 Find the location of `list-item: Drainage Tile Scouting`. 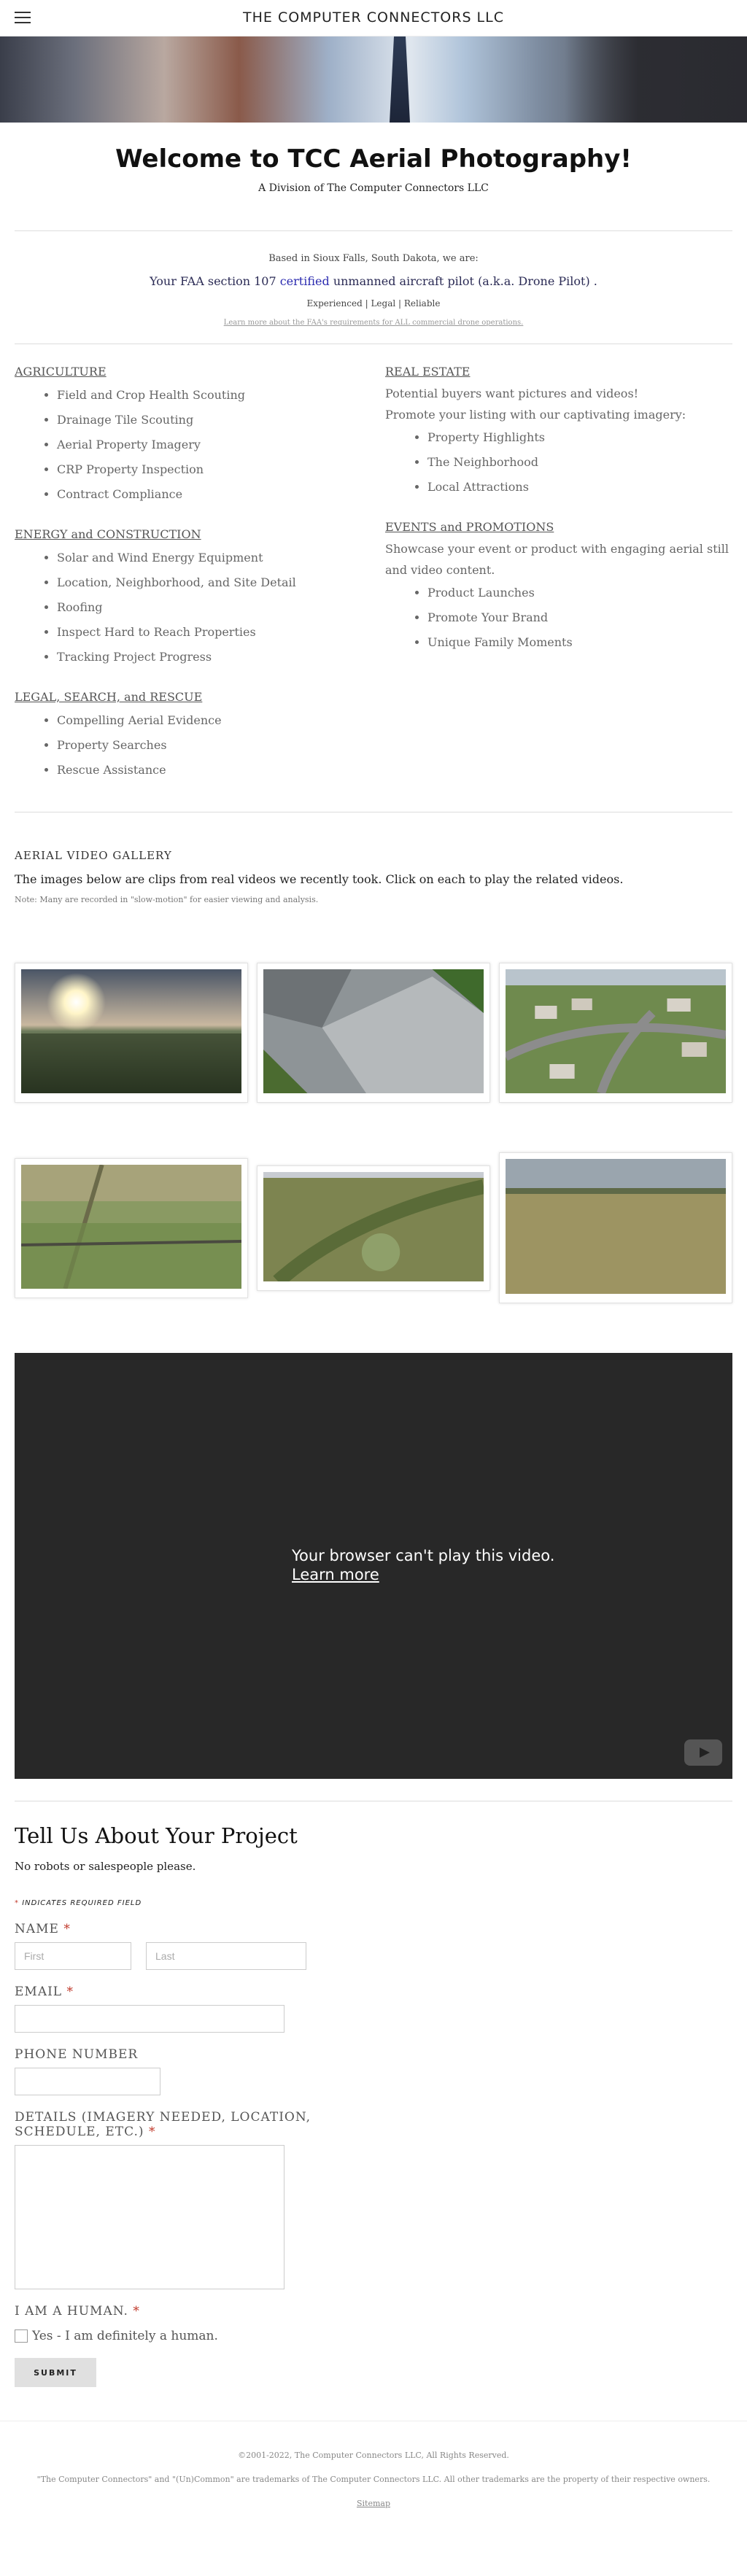

list-item: Drainage Tile Scouting is located at coordinates (221, 420).